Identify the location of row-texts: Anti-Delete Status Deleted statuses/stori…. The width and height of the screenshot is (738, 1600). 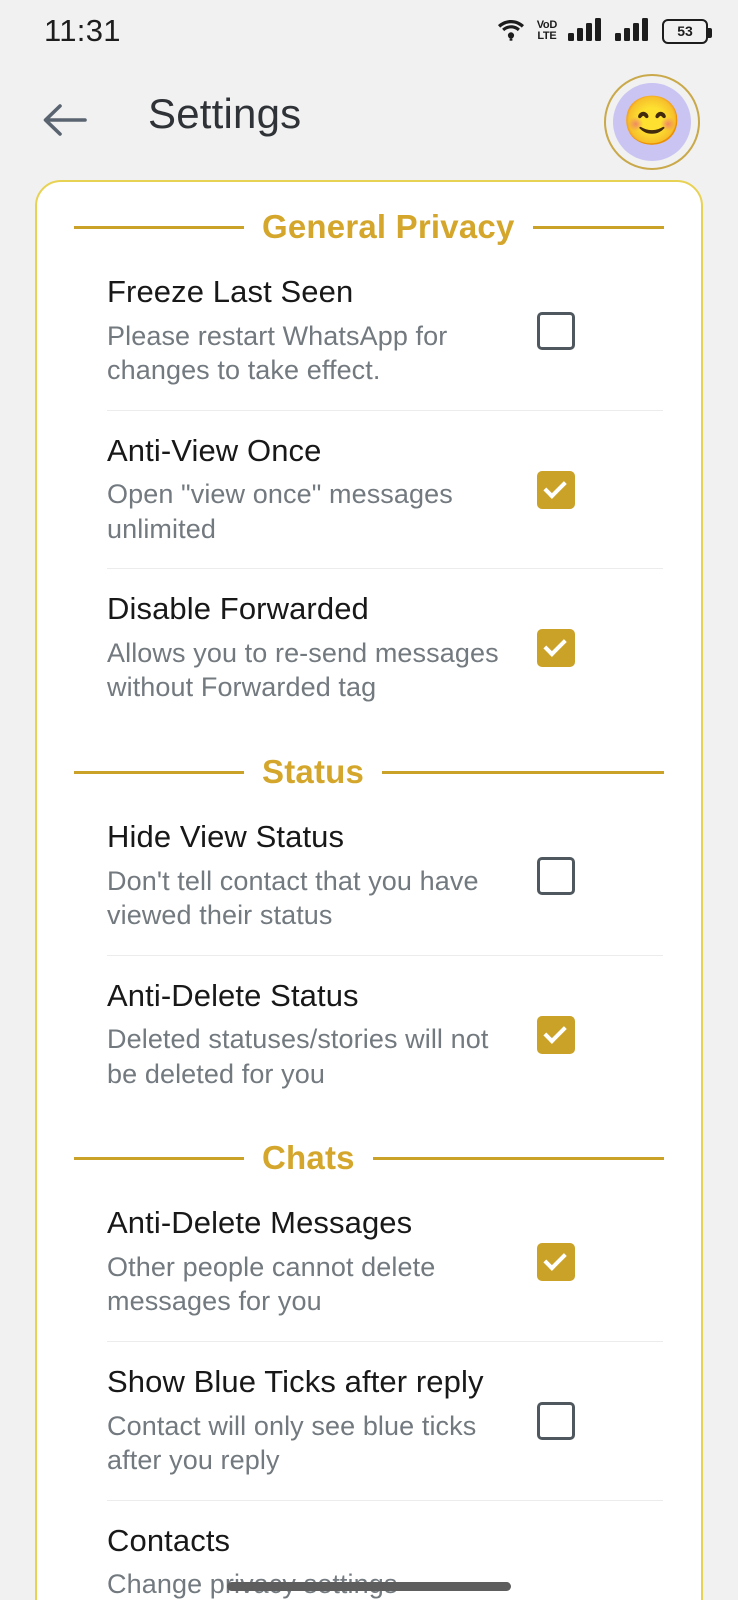
(322, 1035).